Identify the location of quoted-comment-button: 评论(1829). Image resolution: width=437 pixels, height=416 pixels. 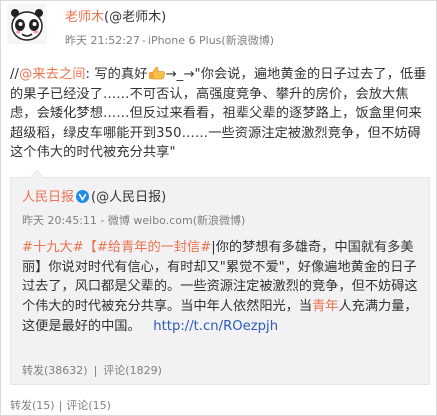
(132, 370).